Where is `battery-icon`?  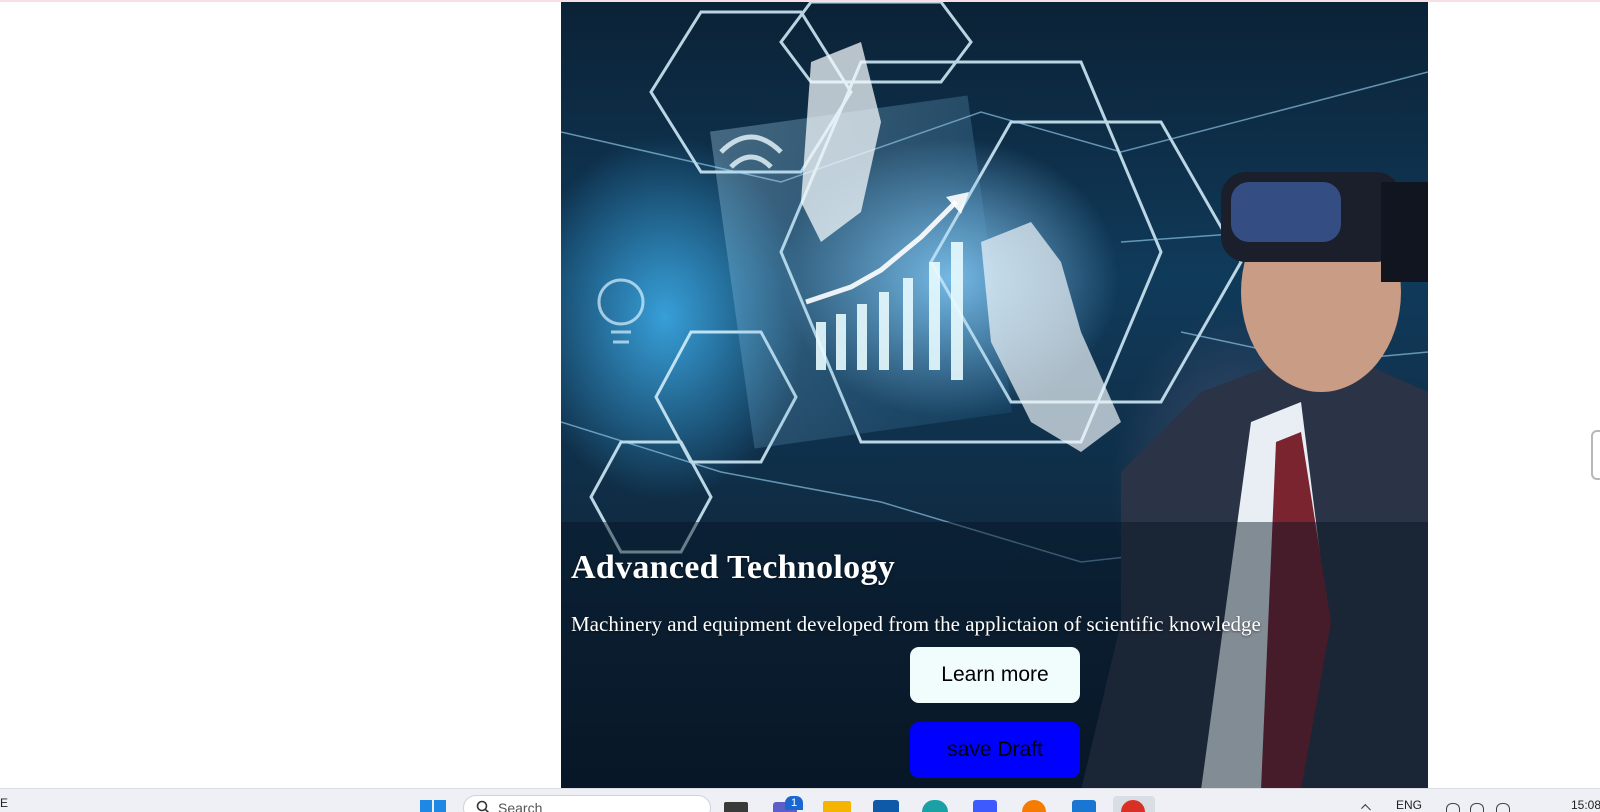
battery-icon is located at coordinates (1503, 807).